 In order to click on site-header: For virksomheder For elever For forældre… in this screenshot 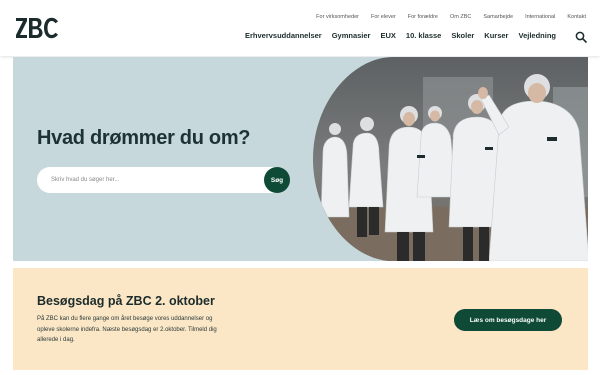, I will do `click(300, 28)`.